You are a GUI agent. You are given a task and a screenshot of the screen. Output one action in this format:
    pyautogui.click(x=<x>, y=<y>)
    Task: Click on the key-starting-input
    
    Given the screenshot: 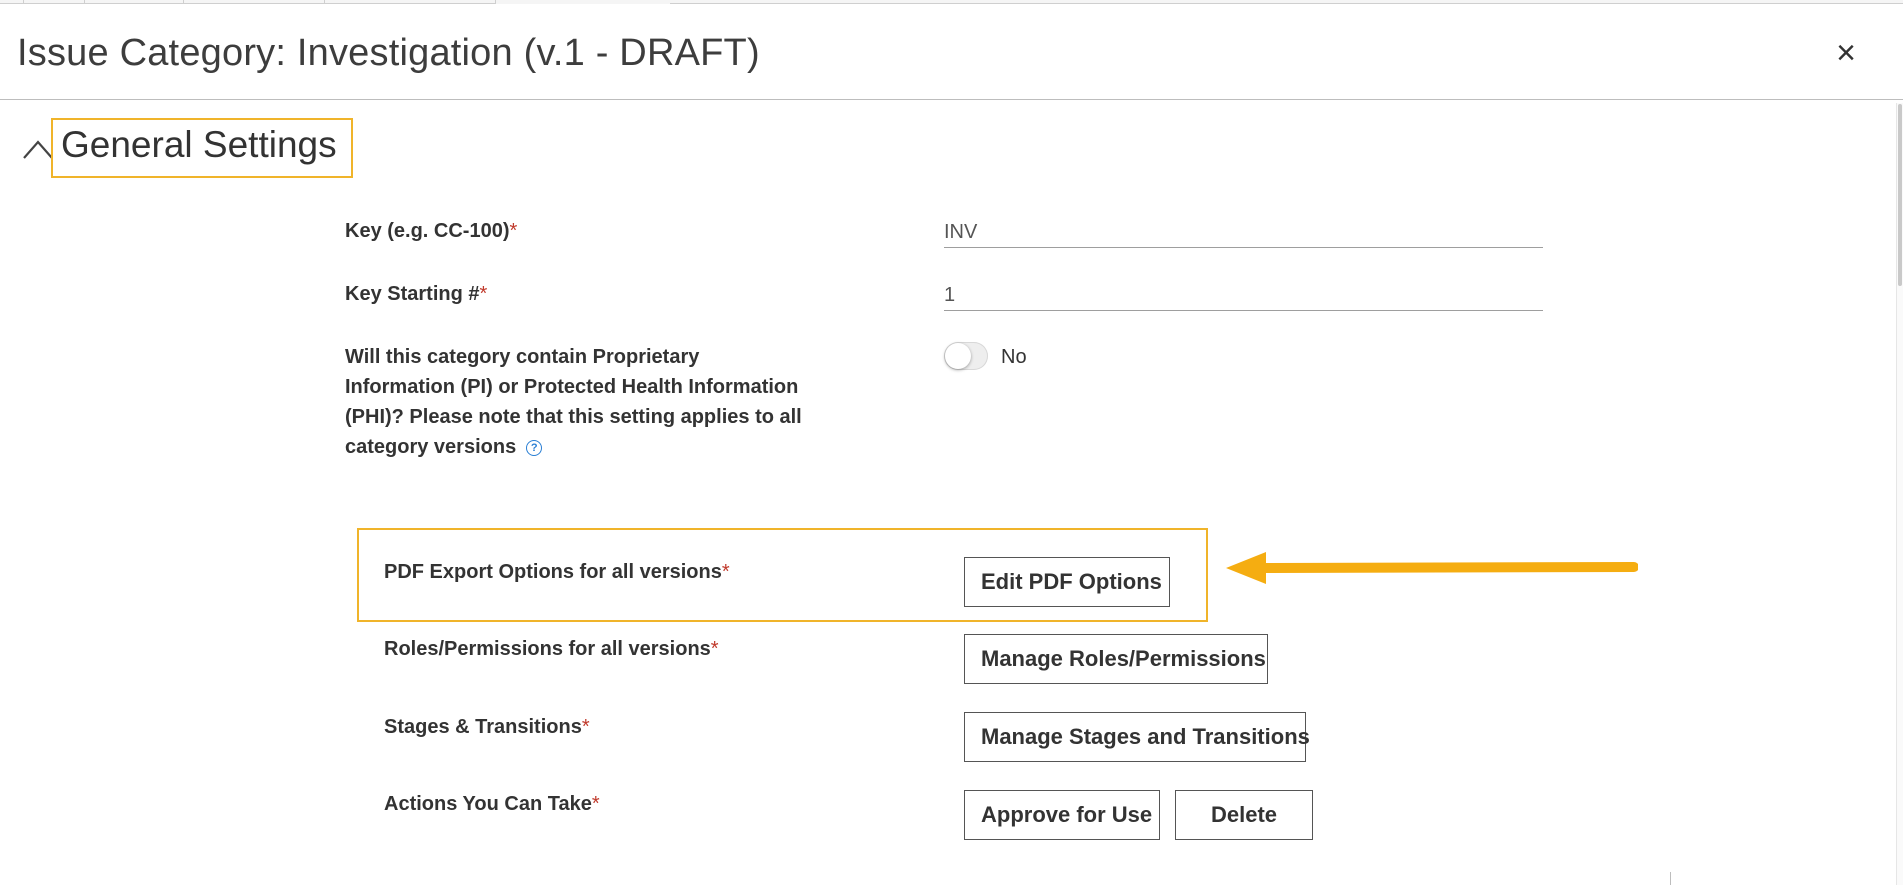 What is the action you would take?
    pyautogui.click(x=1243, y=295)
    